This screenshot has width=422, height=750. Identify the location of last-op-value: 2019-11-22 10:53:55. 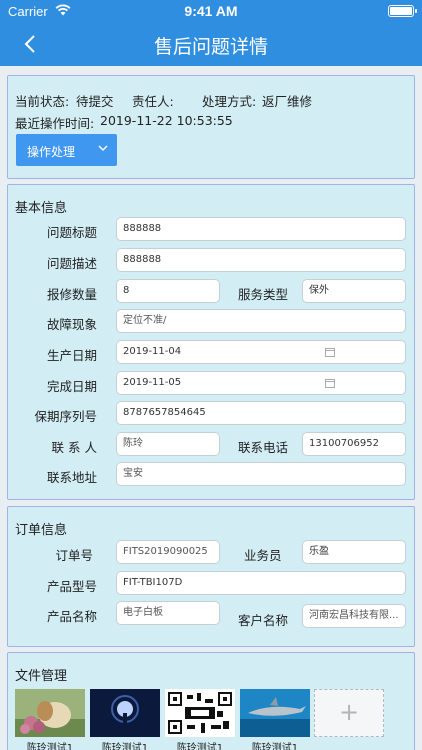
(166, 120).